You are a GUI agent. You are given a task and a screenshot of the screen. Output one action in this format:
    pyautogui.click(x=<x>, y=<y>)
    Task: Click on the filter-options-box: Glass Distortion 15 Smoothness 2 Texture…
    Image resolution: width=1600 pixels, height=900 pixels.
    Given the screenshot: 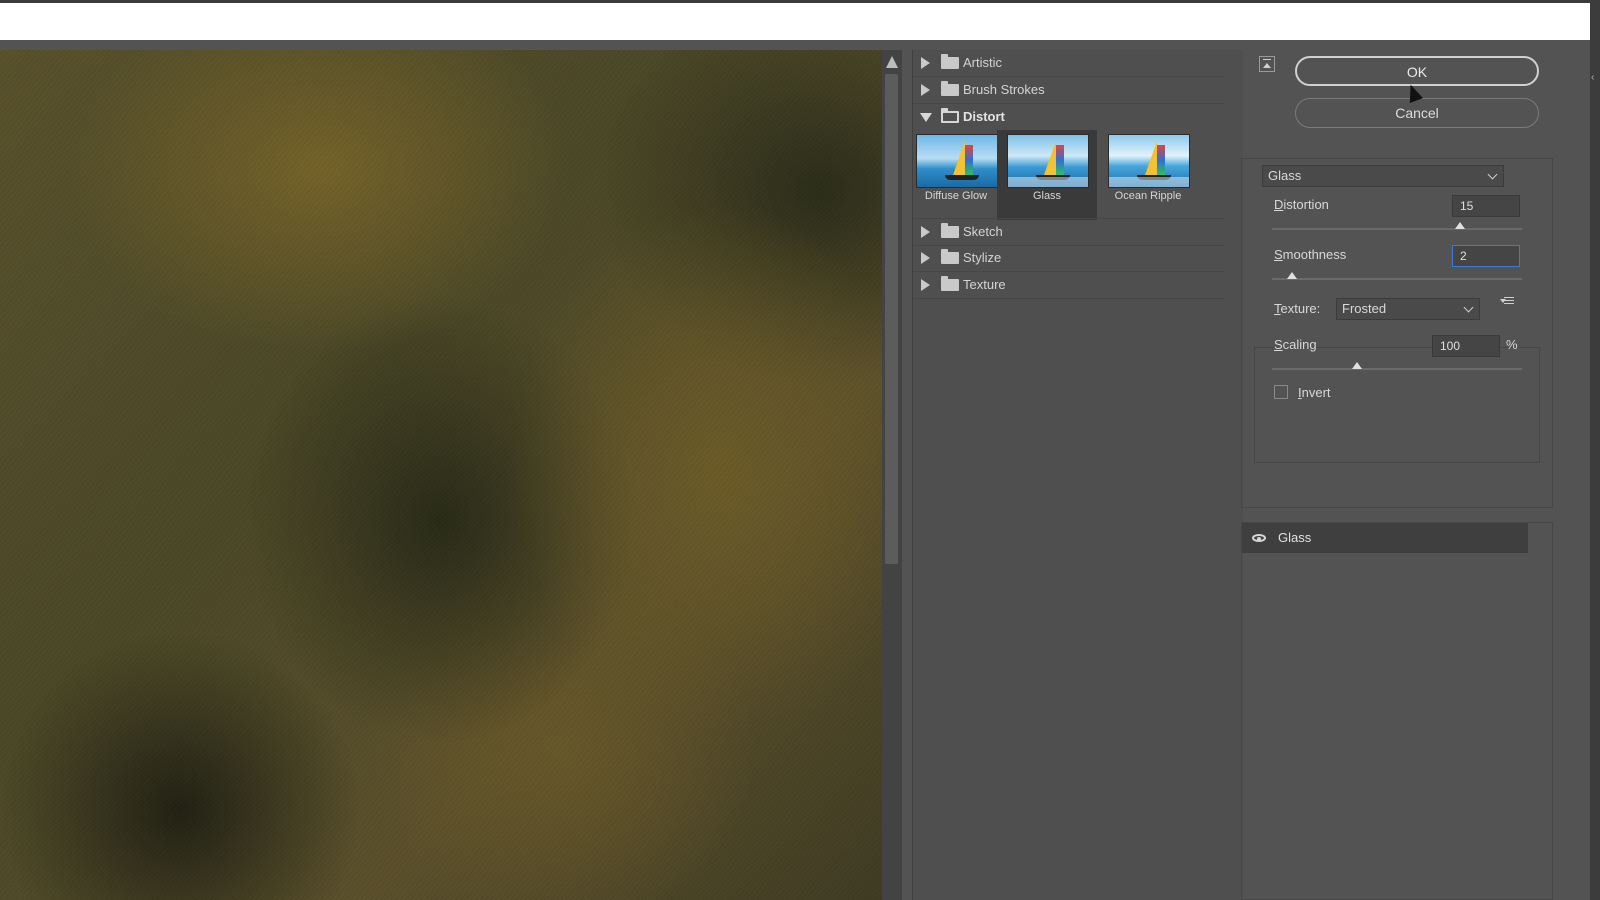 What is the action you would take?
    pyautogui.click(x=1397, y=333)
    